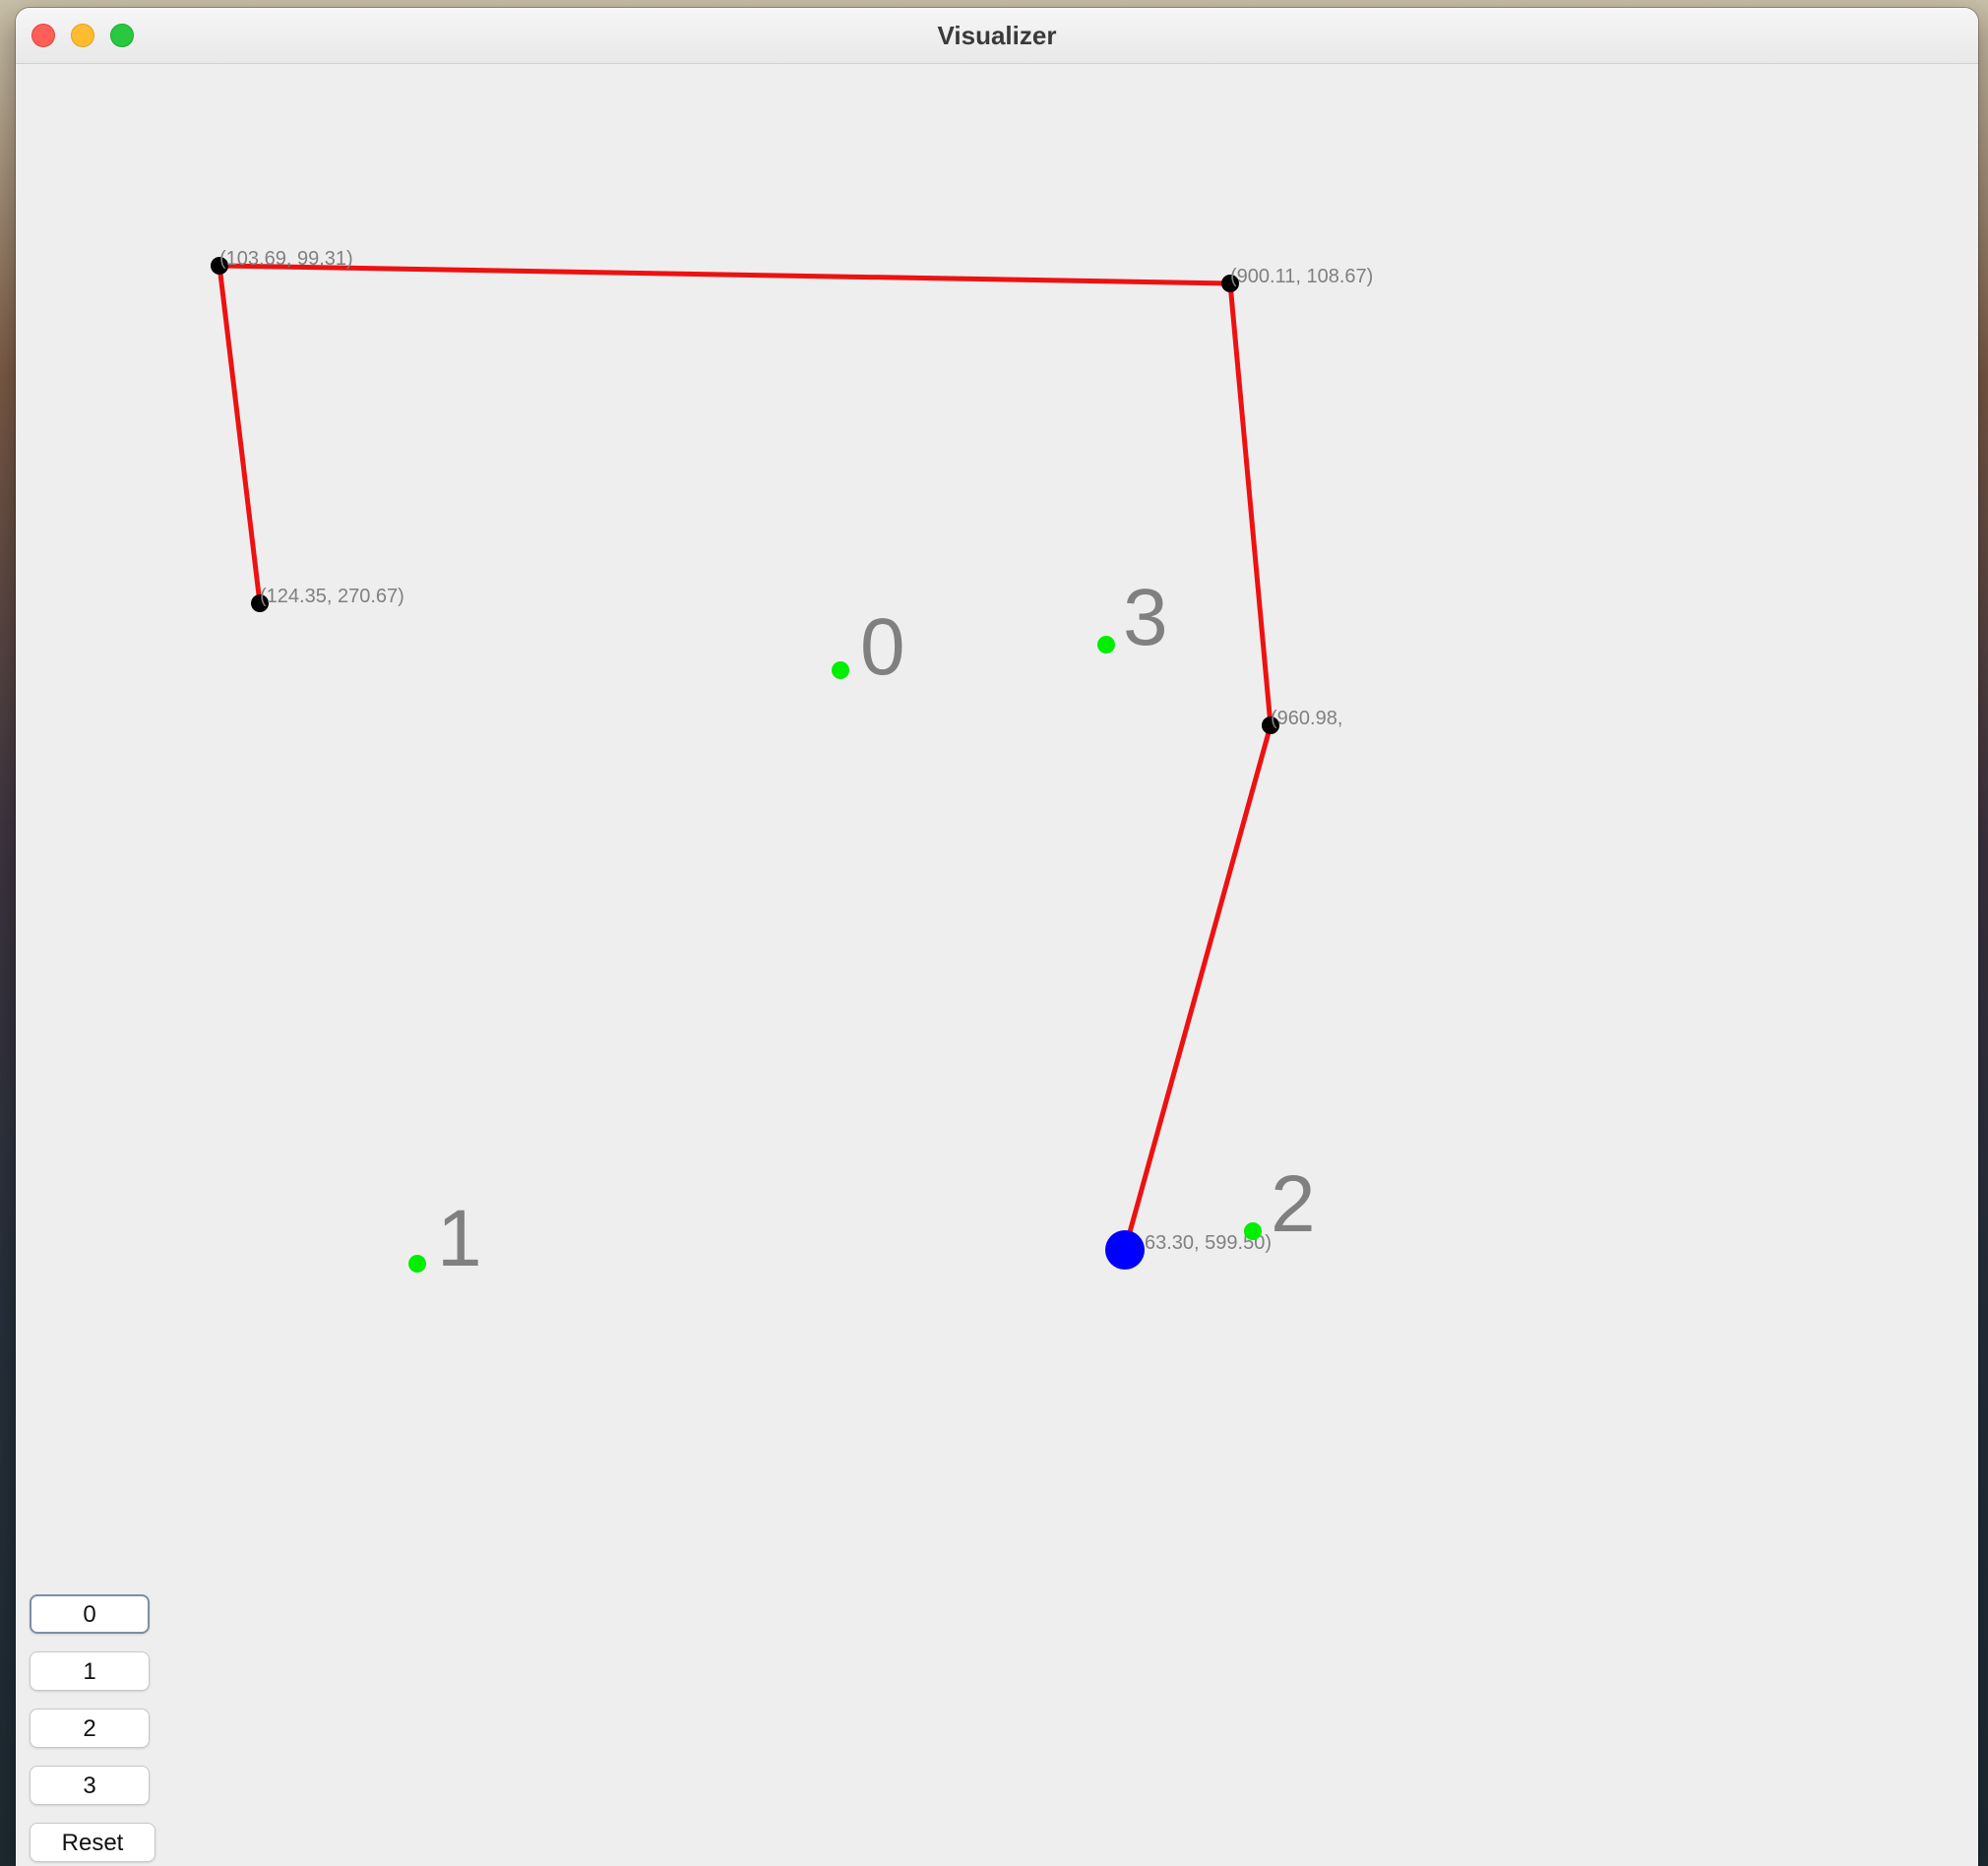  What do you see at coordinates (93, 1843) in the screenshot?
I see `reset-button: Reset` at bounding box center [93, 1843].